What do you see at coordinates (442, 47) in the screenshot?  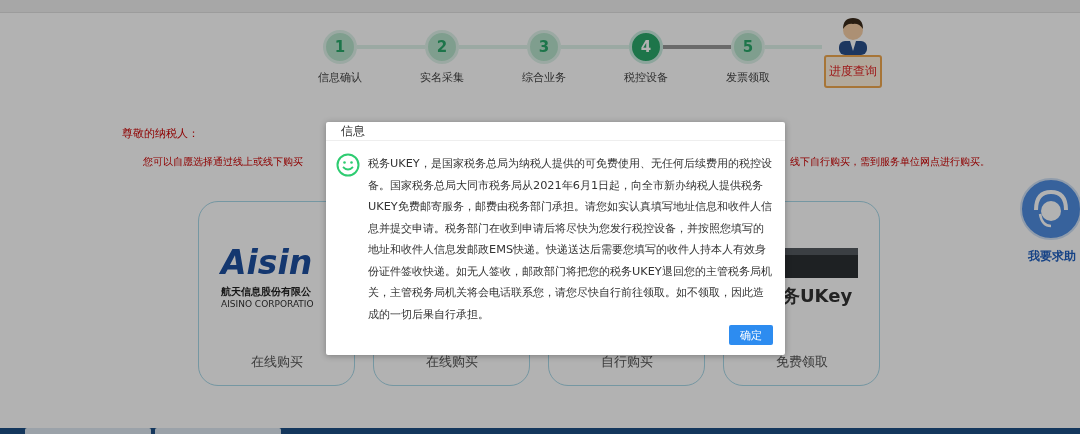 I see `step-number: 2` at bounding box center [442, 47].